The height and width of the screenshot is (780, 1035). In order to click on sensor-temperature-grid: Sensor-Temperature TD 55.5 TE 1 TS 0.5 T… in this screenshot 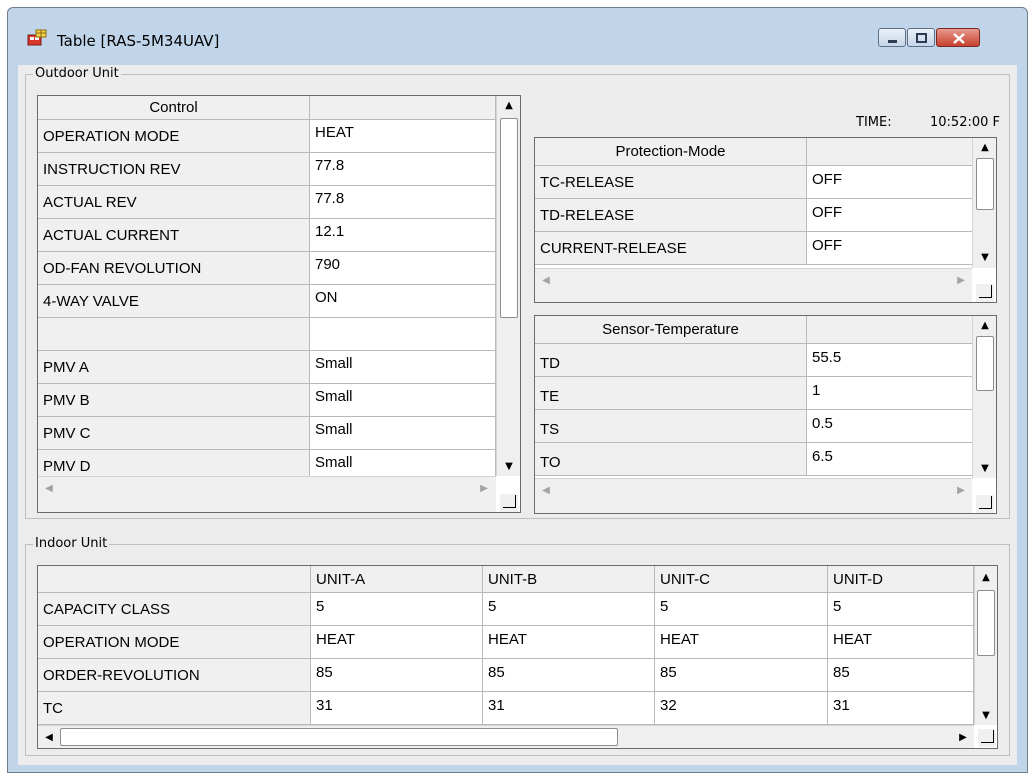, I will do `click(765, 414)`.